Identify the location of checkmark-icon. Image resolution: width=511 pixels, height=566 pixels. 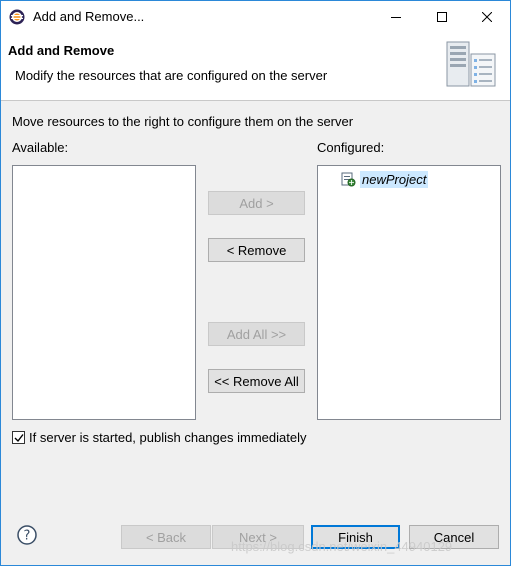
(19, 438).